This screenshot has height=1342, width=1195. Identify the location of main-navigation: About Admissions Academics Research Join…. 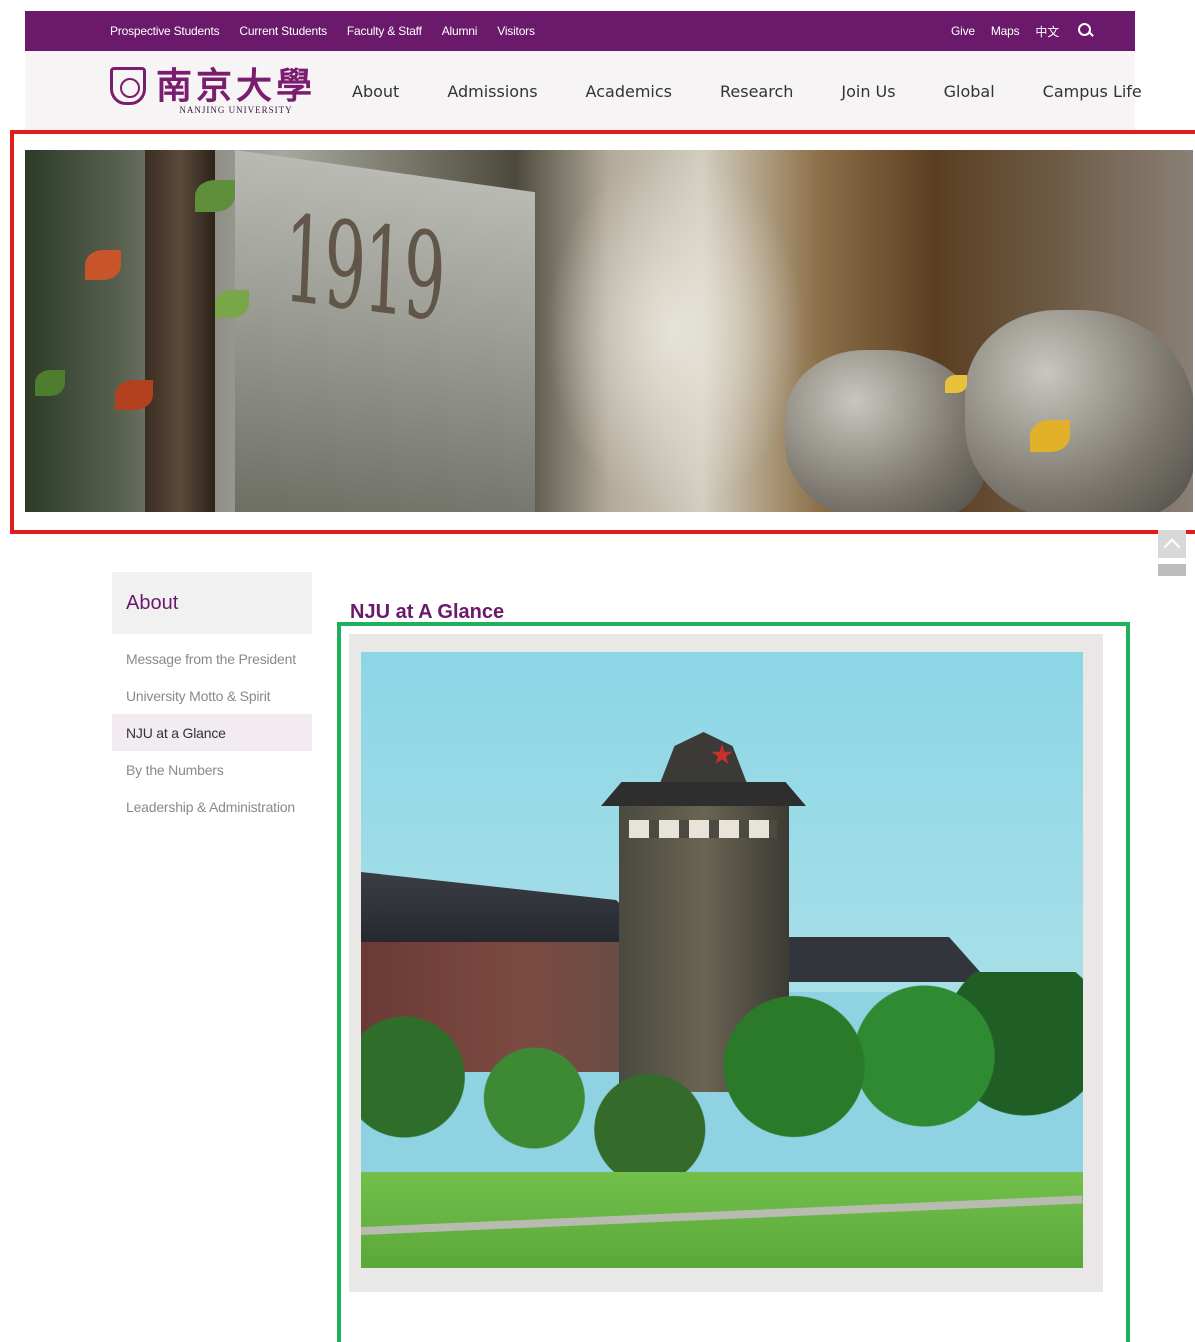
(759, 91).